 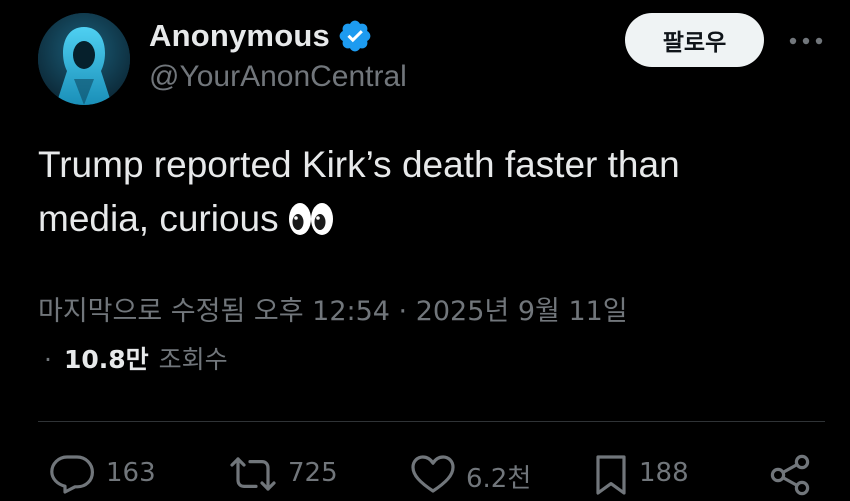 I want to click on bookmark-count: 188, so click(x=664, y=473).